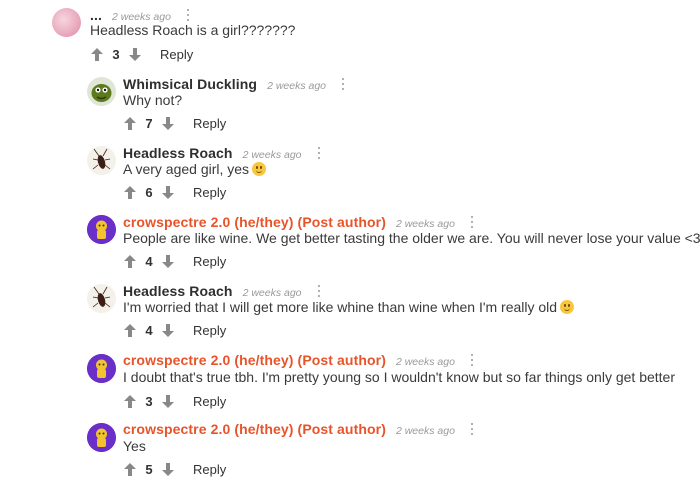 The height and width of the screenshot is (483, 700). What do you see at coordinates (149, 469) in the screenshot?
I see `vote-count: 5` at bounding box center [149, 469].